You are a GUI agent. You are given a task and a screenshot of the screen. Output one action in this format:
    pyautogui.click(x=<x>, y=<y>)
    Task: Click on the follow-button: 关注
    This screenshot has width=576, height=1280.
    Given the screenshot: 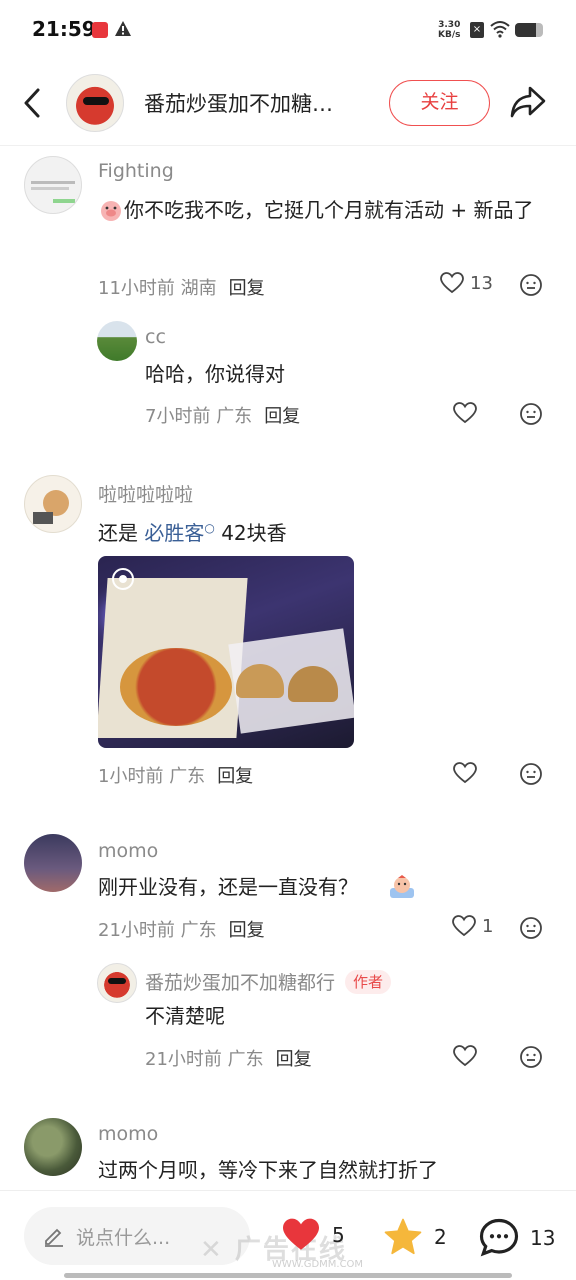 What is the action you would take?
    pyautogui.click(x=439, y=103)
    